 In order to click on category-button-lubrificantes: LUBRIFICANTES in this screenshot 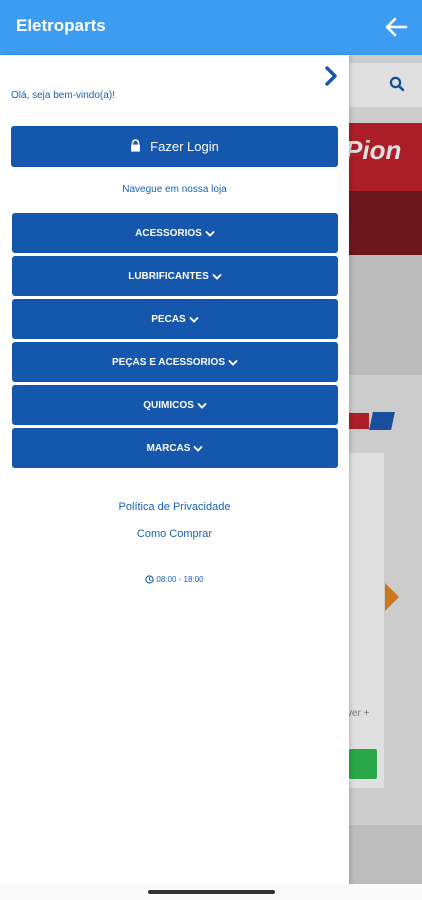, I will do `click(175, 276)`.